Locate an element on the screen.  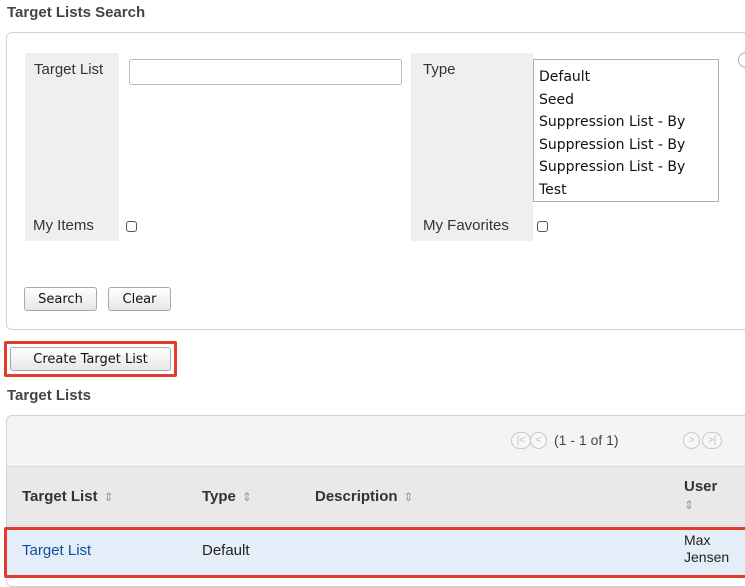
list-title: Target Lists is located at coordinates (49, 395).